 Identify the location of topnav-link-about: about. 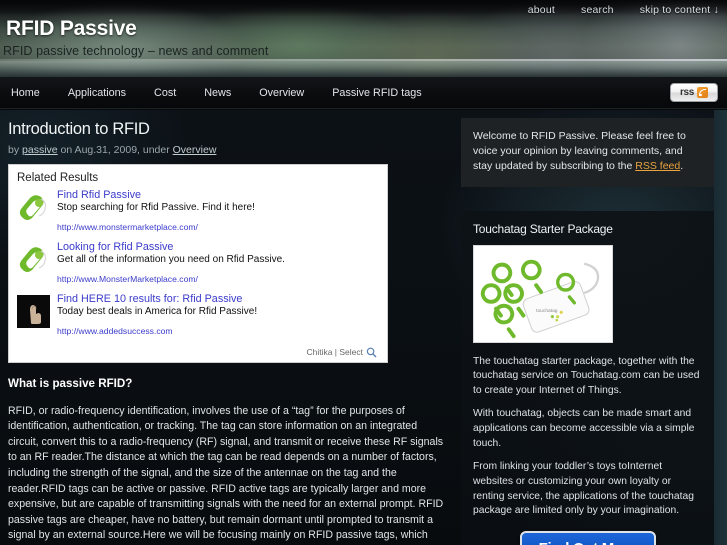
(541, 10).